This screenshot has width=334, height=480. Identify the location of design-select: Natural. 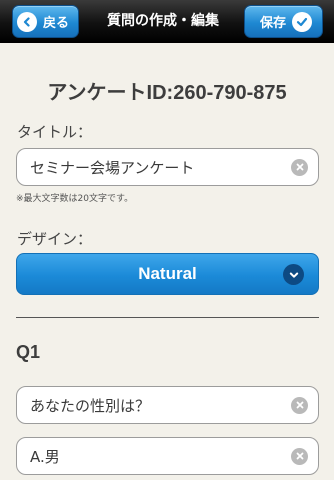
(167, 274).